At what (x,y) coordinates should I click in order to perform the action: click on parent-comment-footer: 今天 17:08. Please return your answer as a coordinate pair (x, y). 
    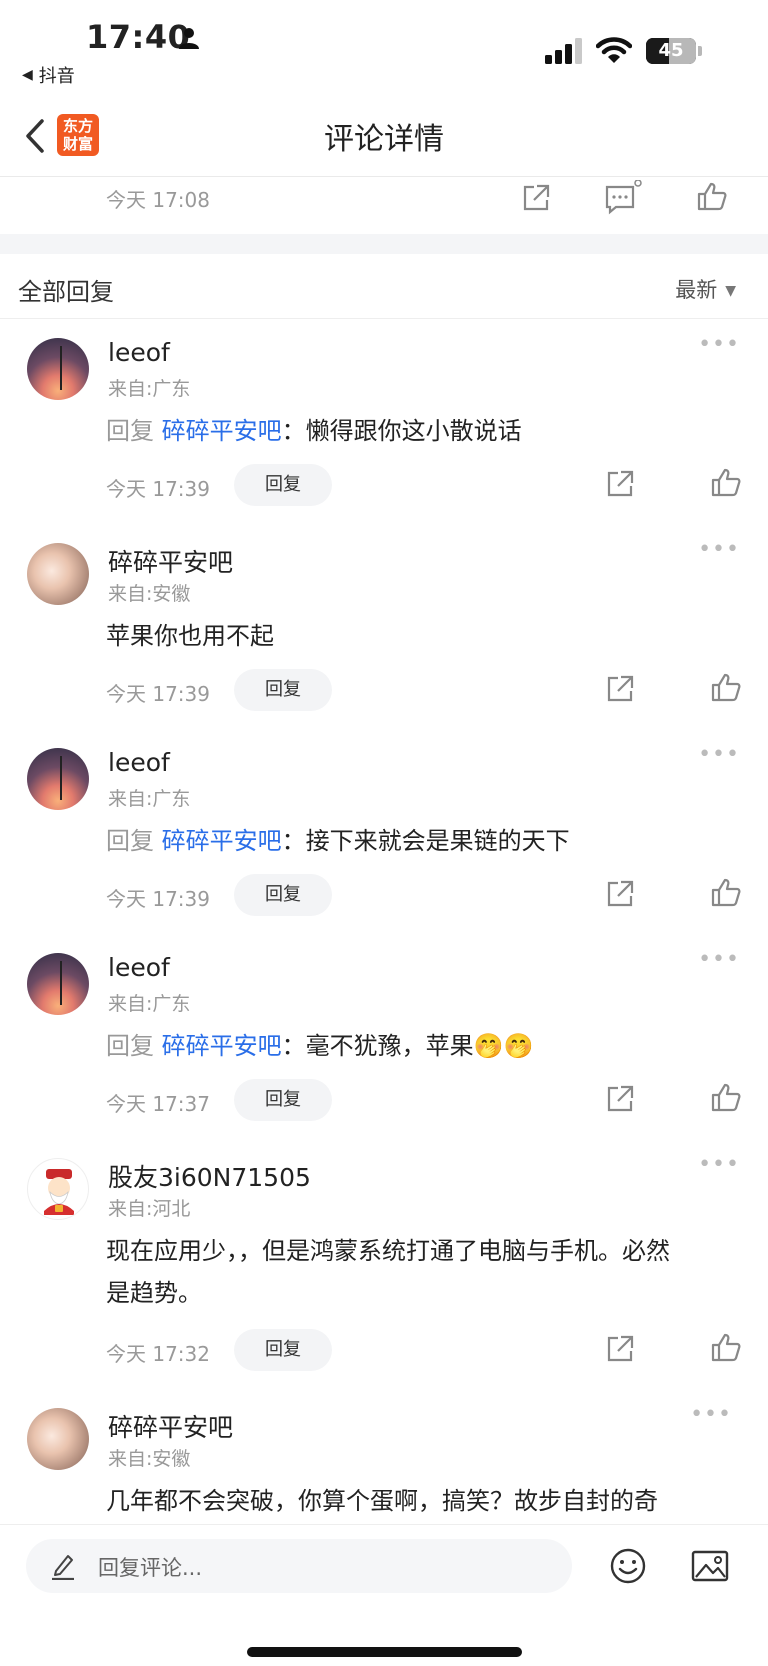
    Looking at the image, I should click on (384, 205).